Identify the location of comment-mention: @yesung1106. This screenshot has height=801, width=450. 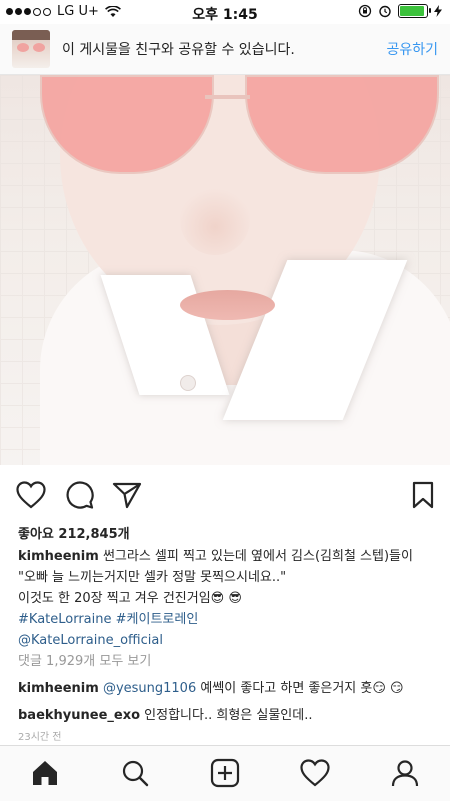
(149, 688).